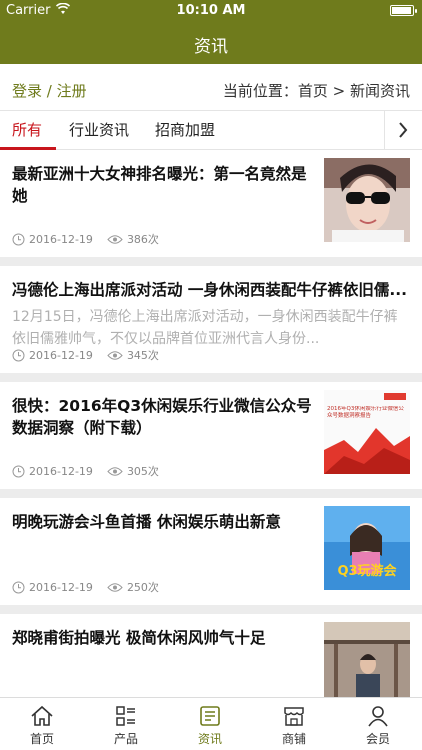 This screenshot has height=750, width=422. I want to click on list-item: 郑晓甫街拍曝光 极简休闲风帅气十足, so click(211, 655).